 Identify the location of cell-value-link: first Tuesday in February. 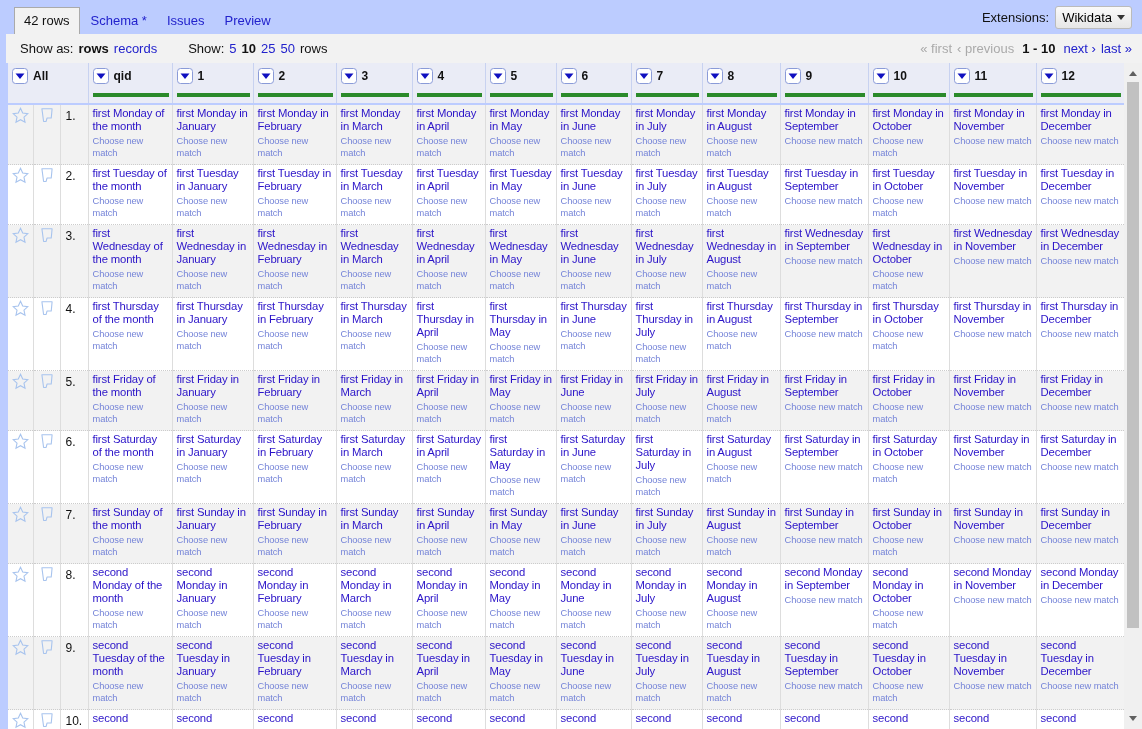
(295, 180).